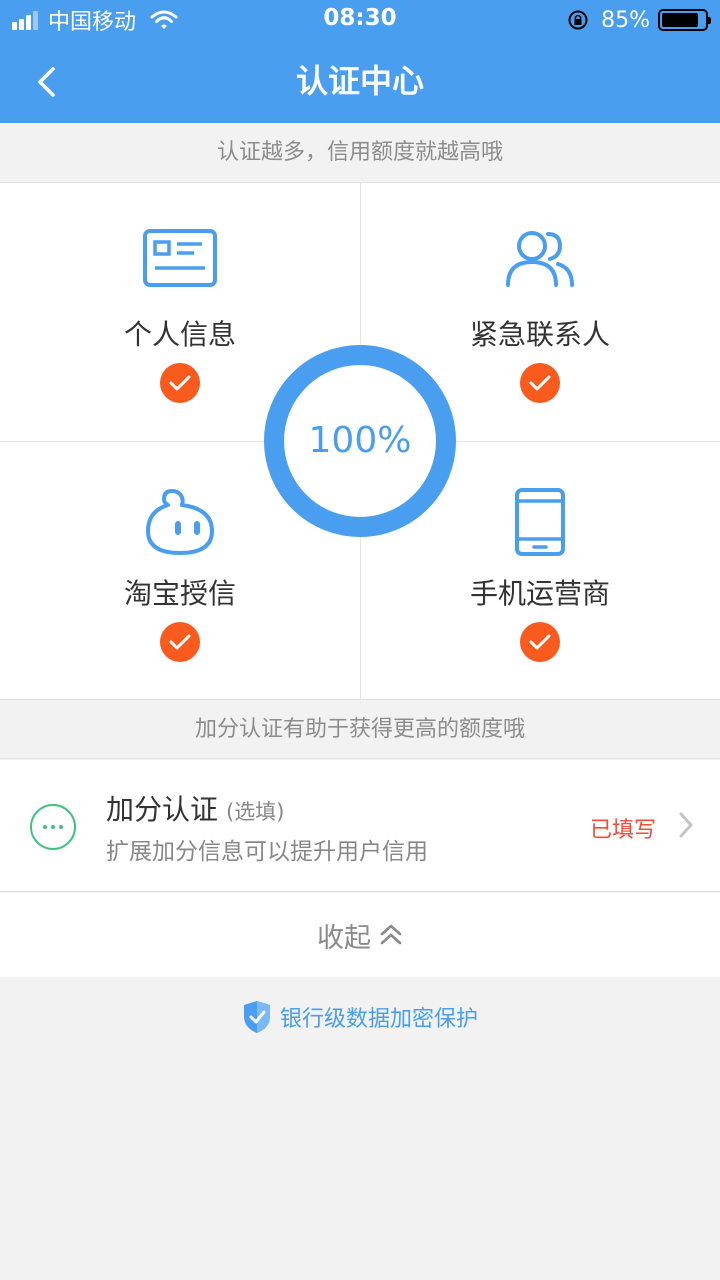 Image resolution: width=720 pixels, height=1280 pixels. I want to click on security-text: 银行级数据加密保护, so click(378, 1019).